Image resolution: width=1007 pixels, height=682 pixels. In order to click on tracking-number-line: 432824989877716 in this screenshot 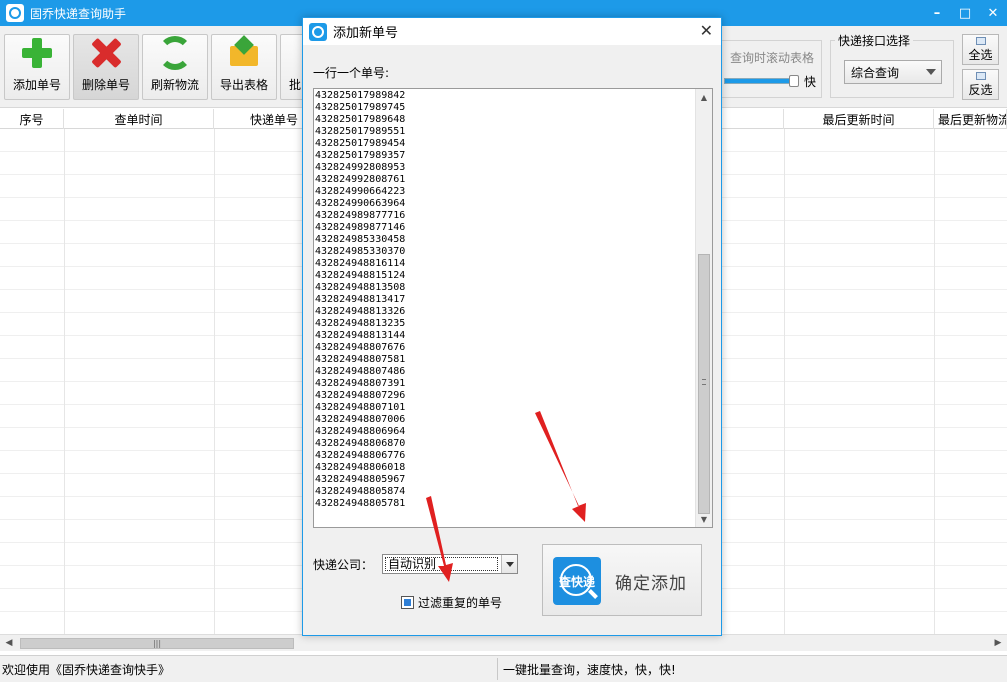, I will do `click(360, 215)`.